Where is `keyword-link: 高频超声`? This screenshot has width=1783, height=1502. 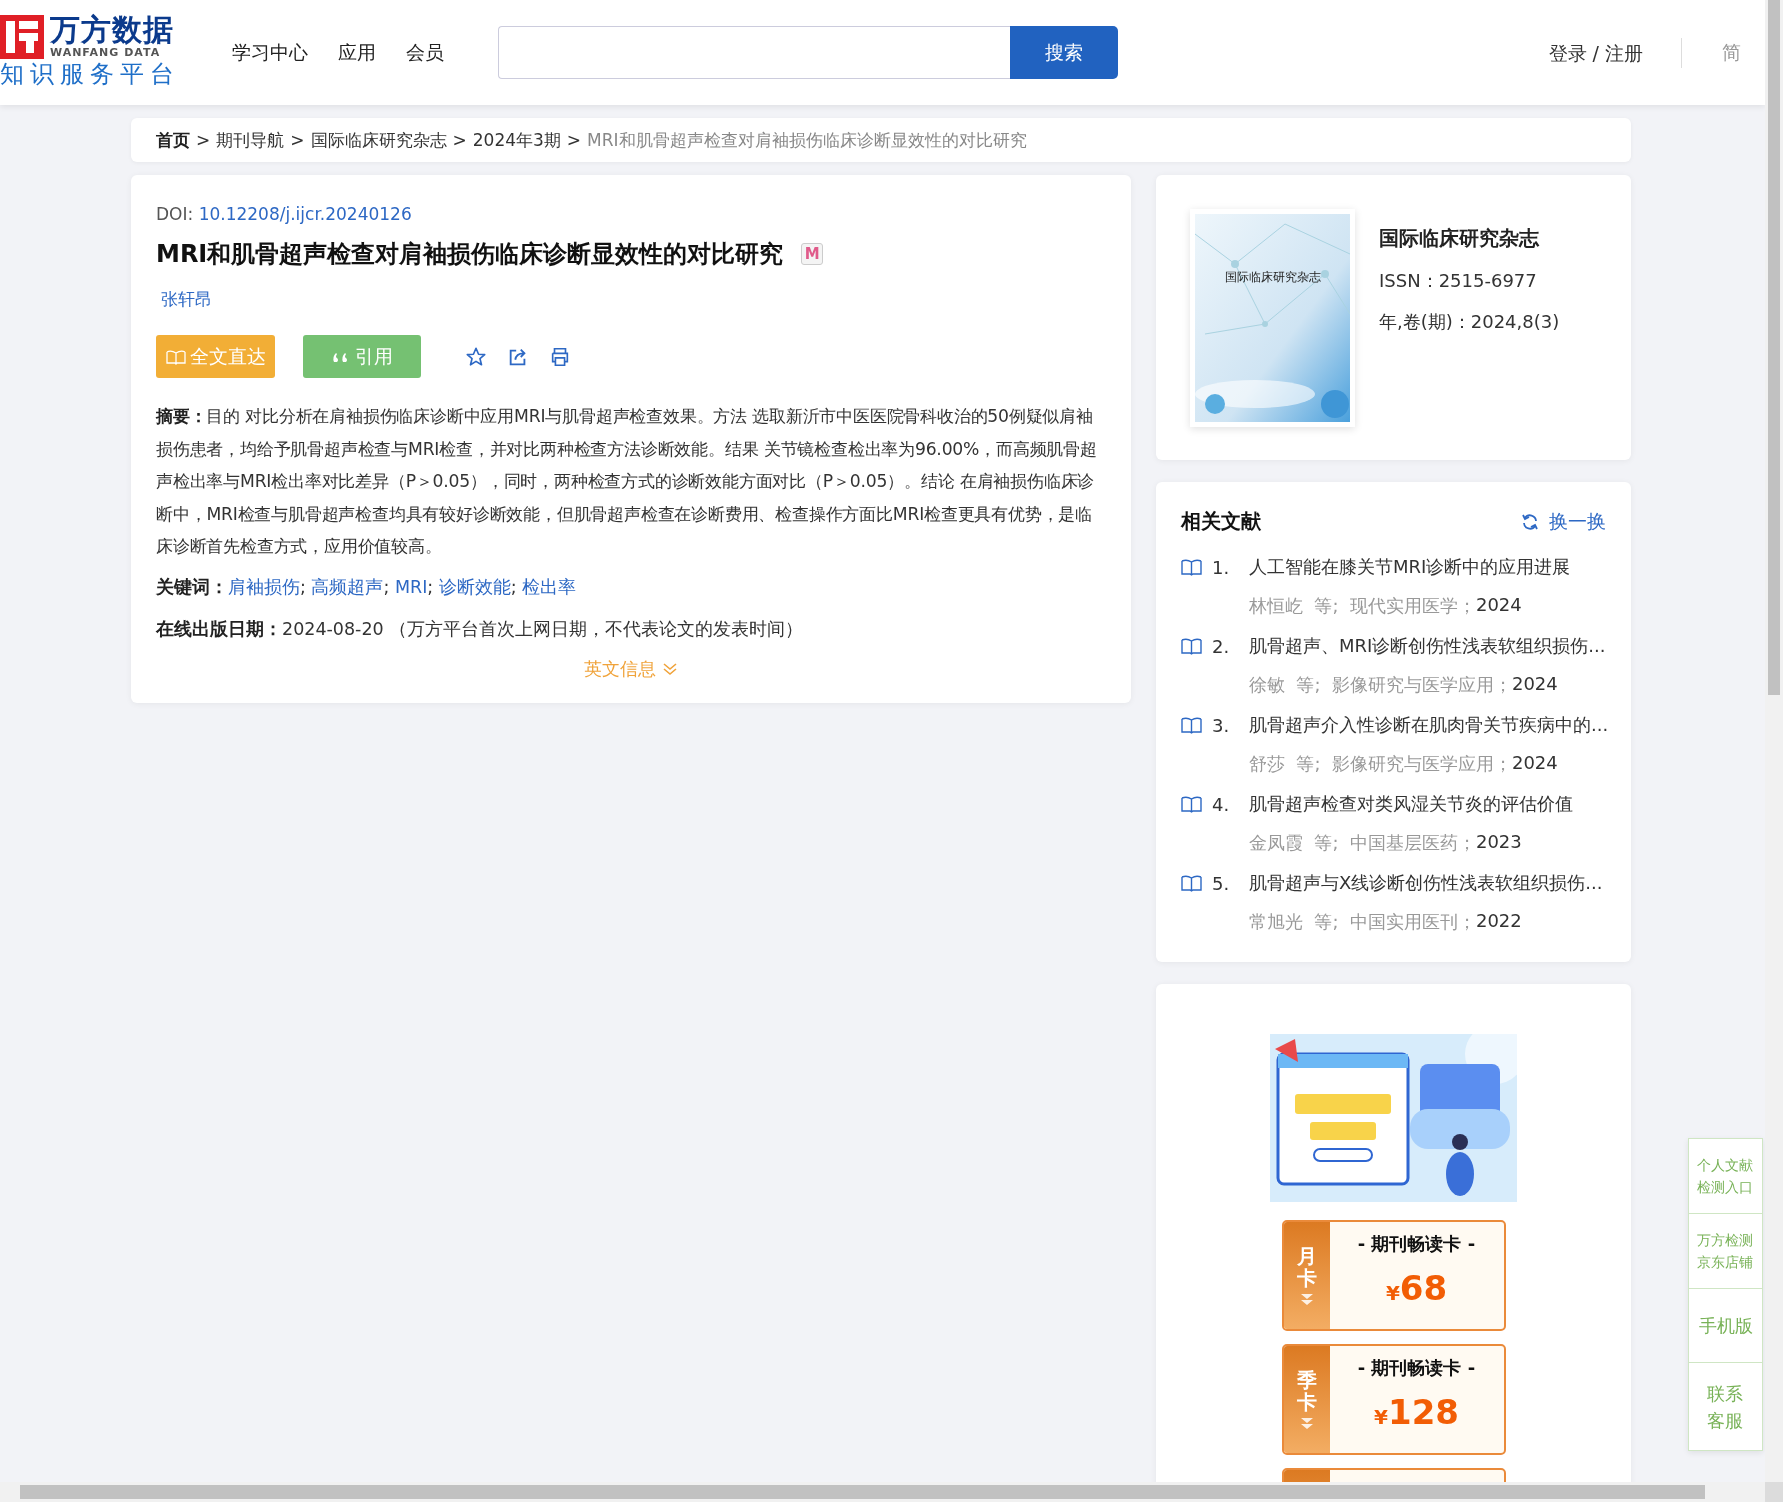 keyword-link: 高频超声 is located at coordinates (347, 586).